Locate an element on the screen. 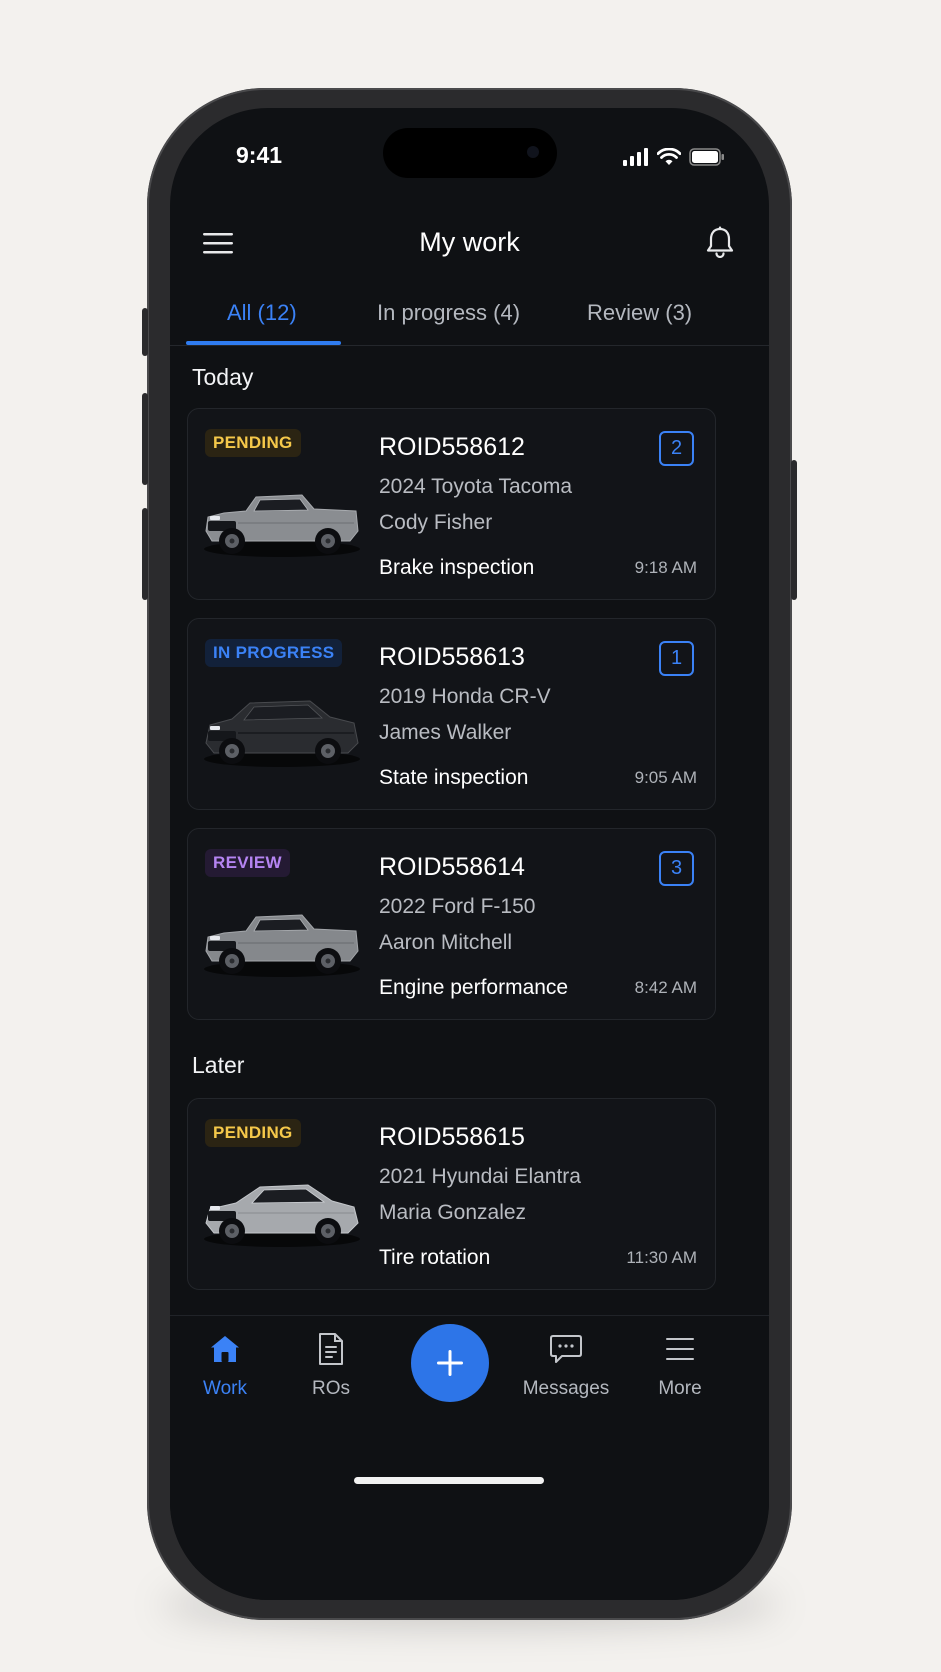 The width and height of the screenshot is (941, 1672). section-header-today: Today is located at coordinates (223, 377).